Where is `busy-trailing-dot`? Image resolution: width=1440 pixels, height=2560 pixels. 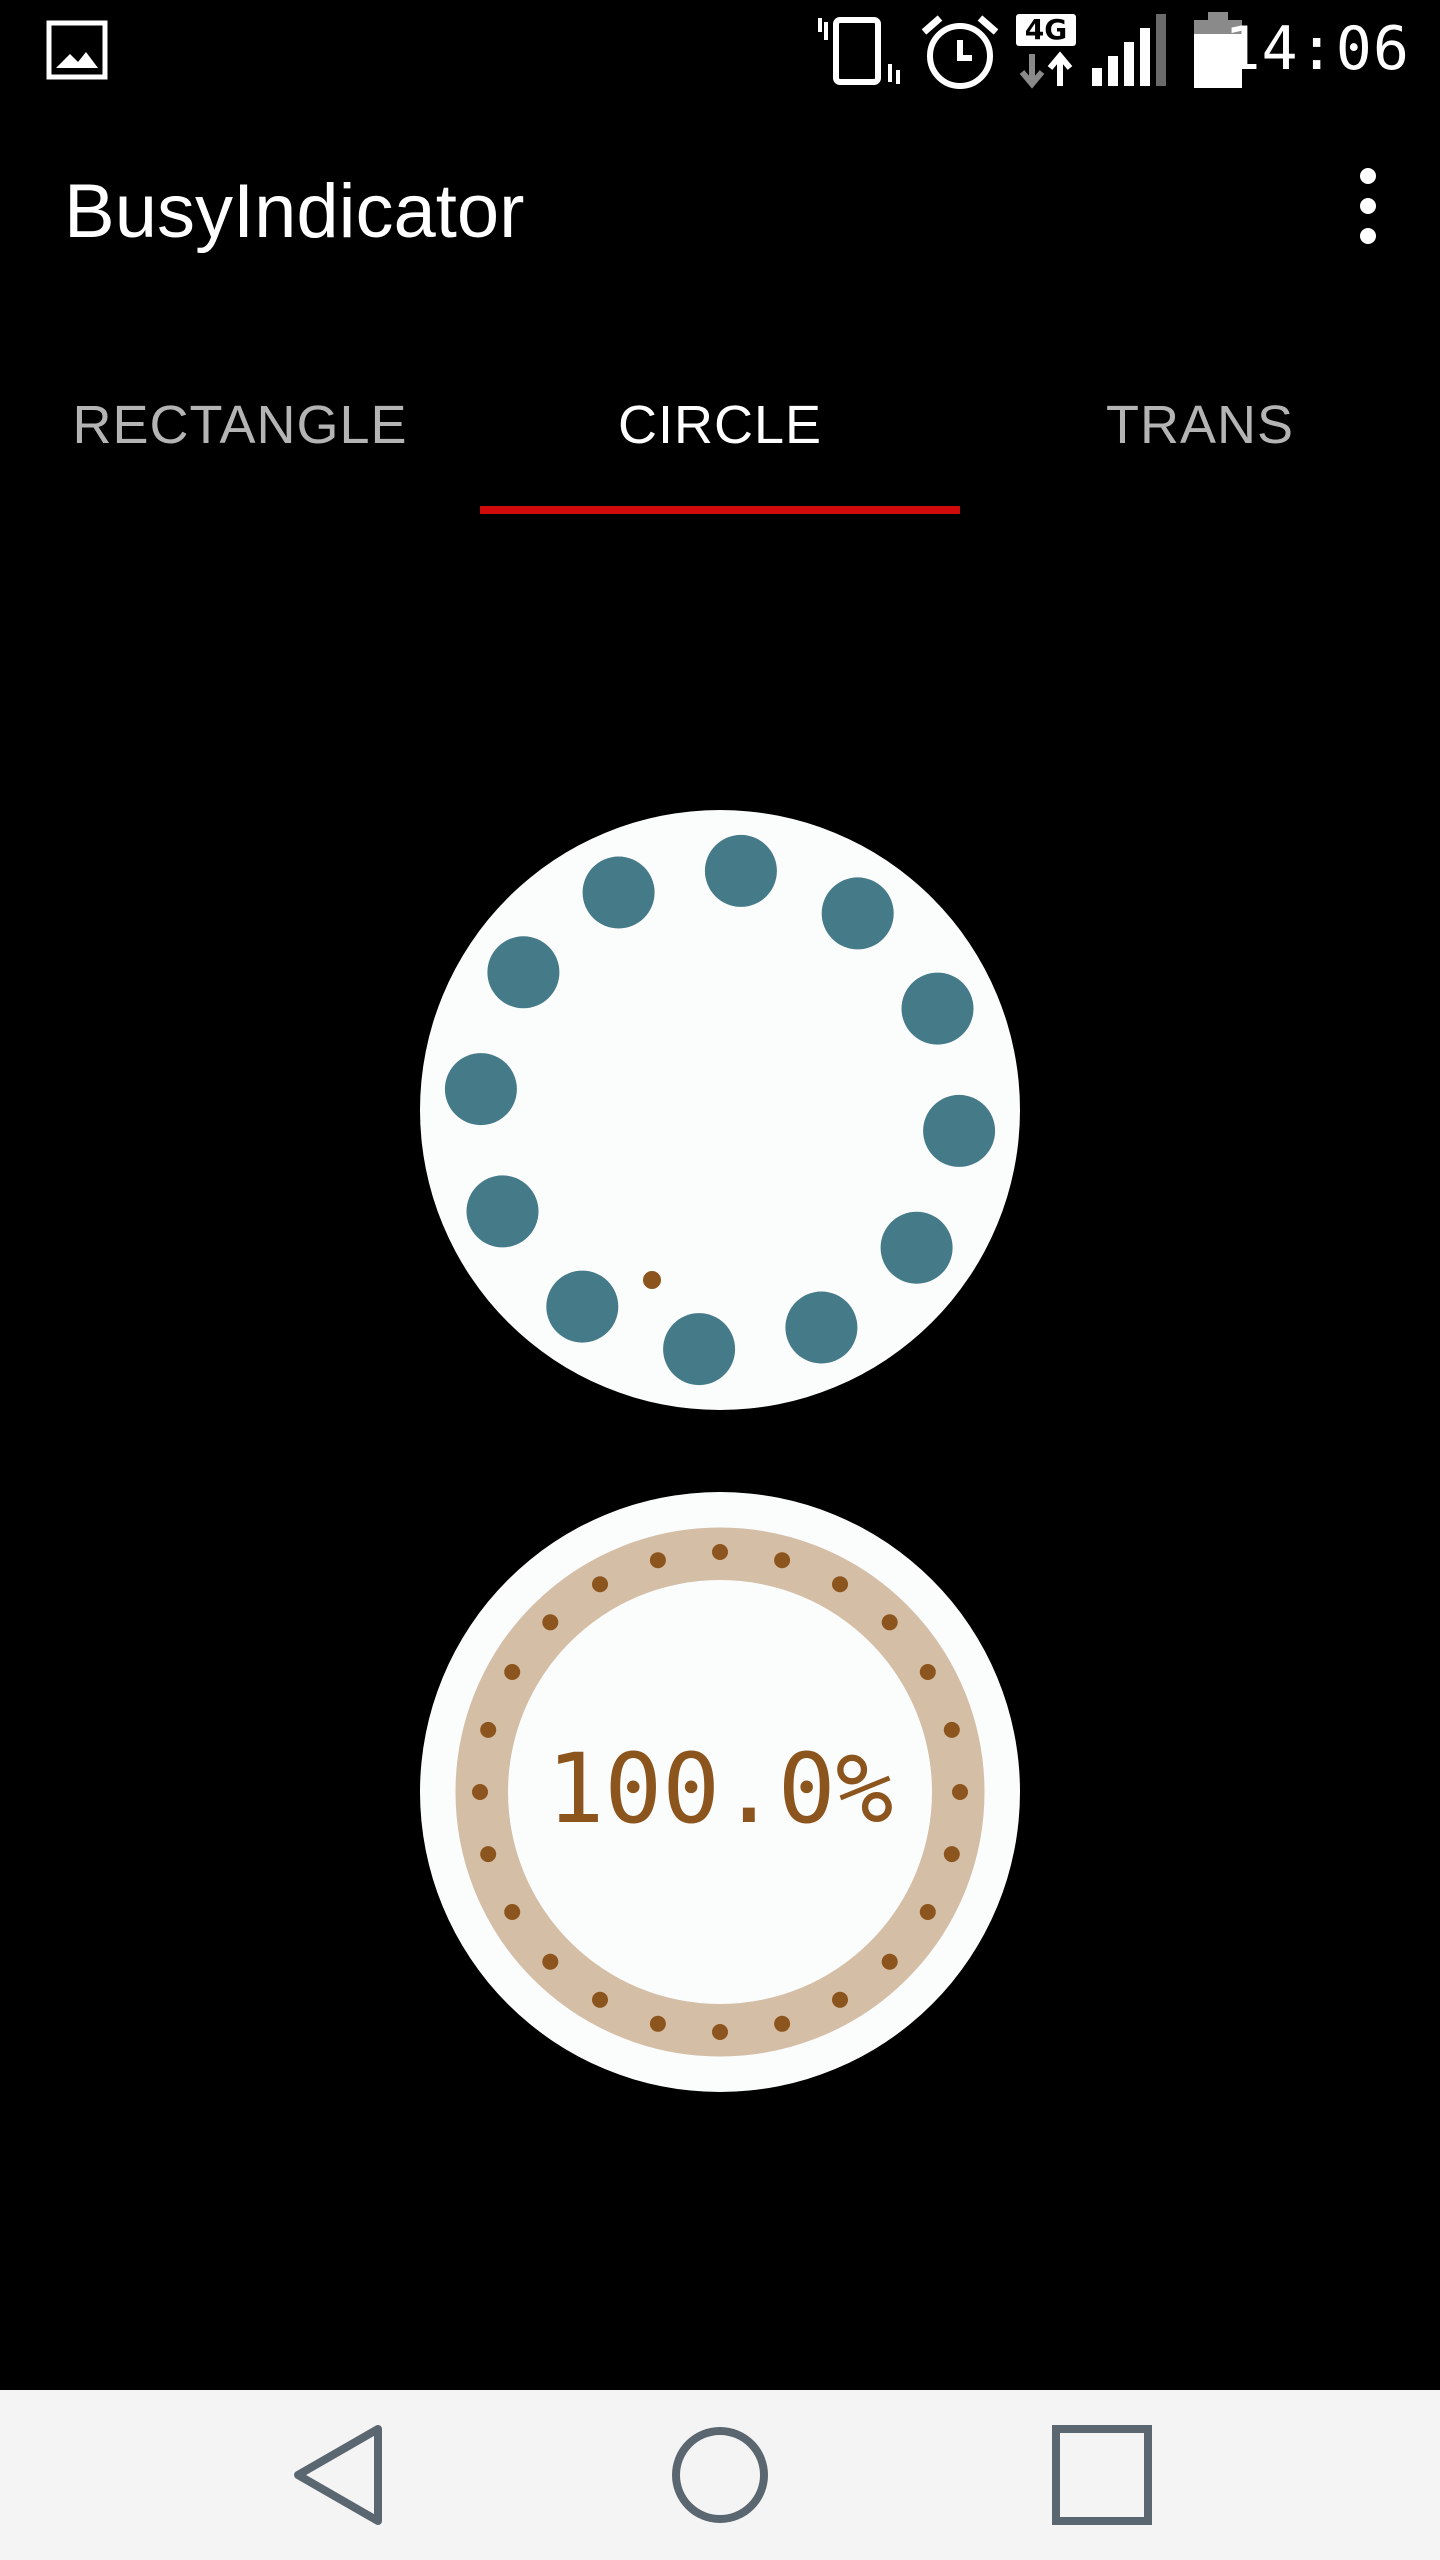
busy-trailing-dot is located at coordinates (652, 1280).